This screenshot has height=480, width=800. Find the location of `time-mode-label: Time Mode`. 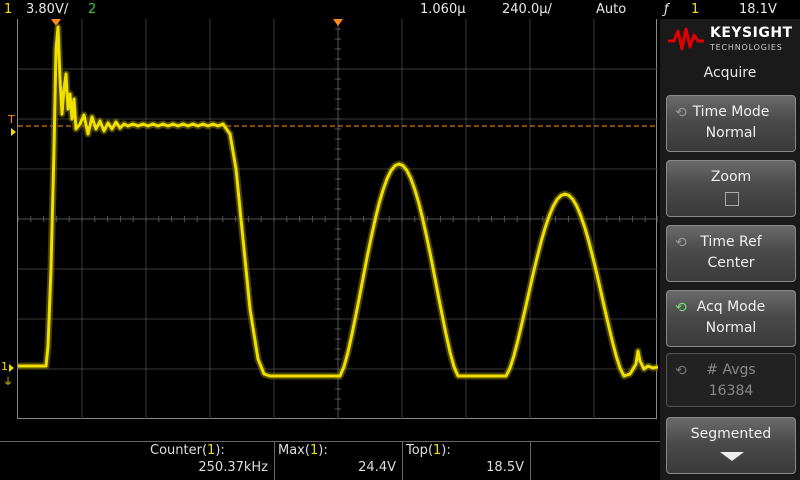

time-mode-label: Time Mode is located at coordinates (731, 112).